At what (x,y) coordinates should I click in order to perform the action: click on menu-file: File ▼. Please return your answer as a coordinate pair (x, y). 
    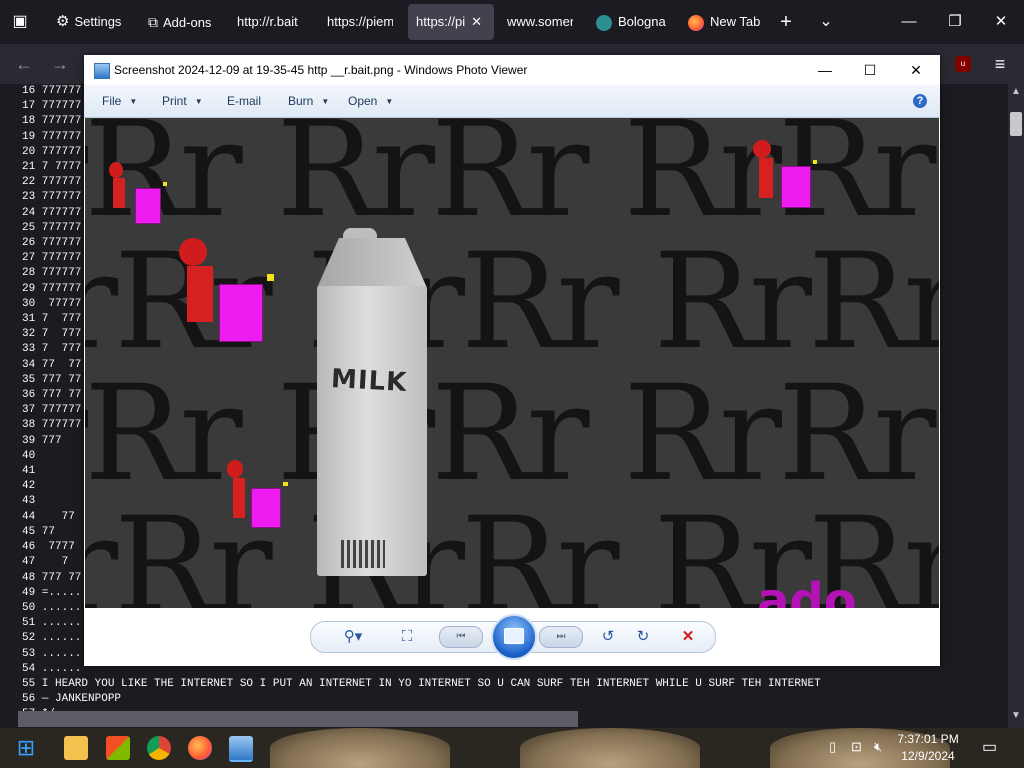
    Looking at the image, I should click on (119, 101).